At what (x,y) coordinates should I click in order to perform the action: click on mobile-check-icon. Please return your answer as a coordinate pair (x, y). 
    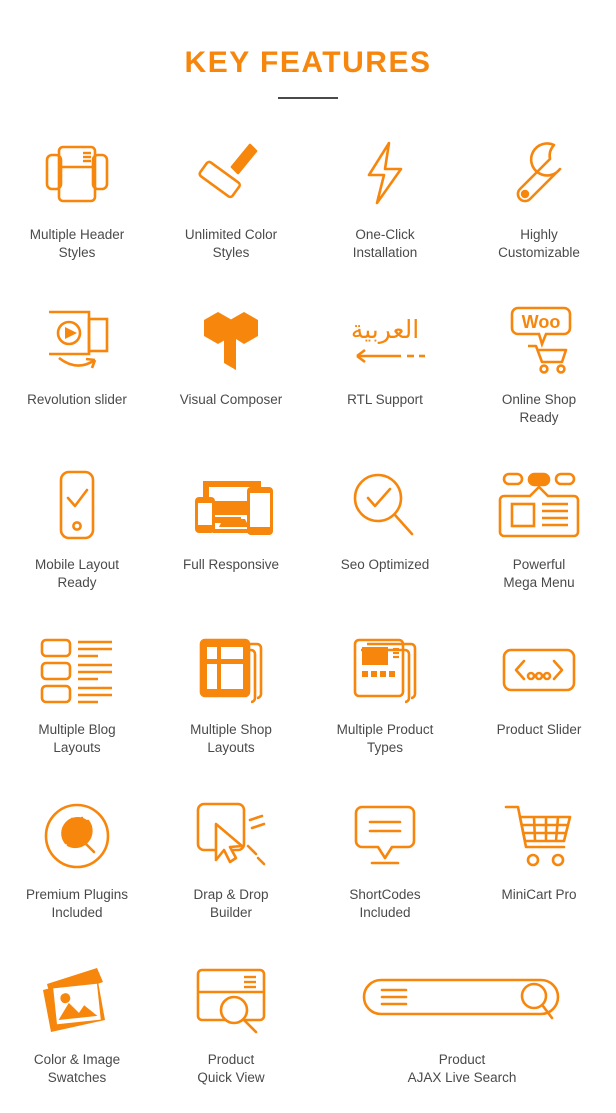
    Looking at the image, I should click on (77, 506).